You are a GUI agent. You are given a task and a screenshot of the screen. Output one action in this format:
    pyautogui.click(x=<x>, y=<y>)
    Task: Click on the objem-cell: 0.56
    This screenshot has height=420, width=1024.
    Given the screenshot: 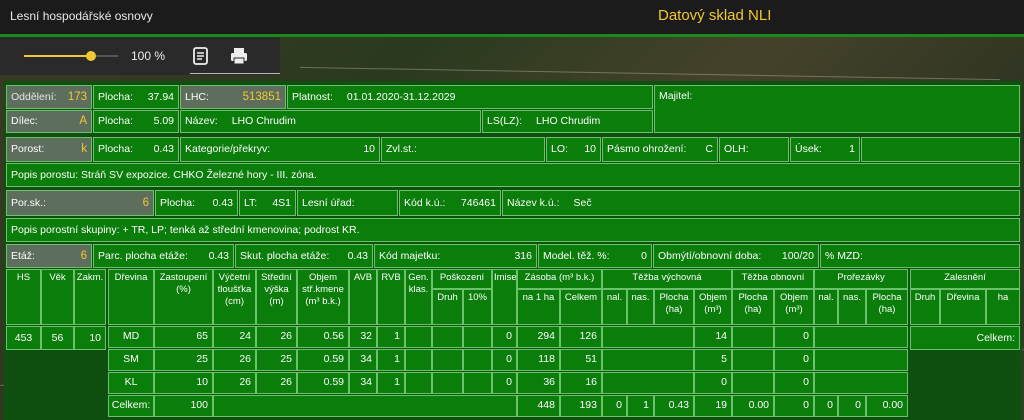 What is the action you would take?
    pyautogui.click(x=323, y=337)
    